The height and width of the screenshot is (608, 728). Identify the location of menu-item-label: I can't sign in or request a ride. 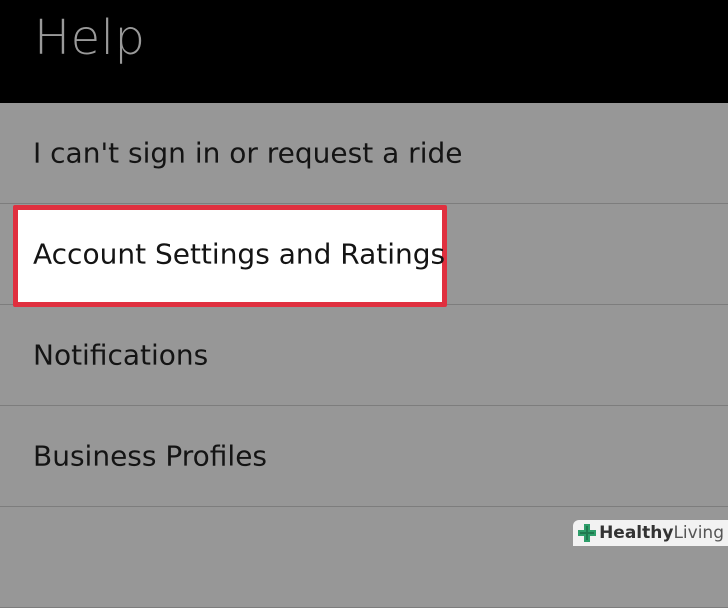
(248, 153).